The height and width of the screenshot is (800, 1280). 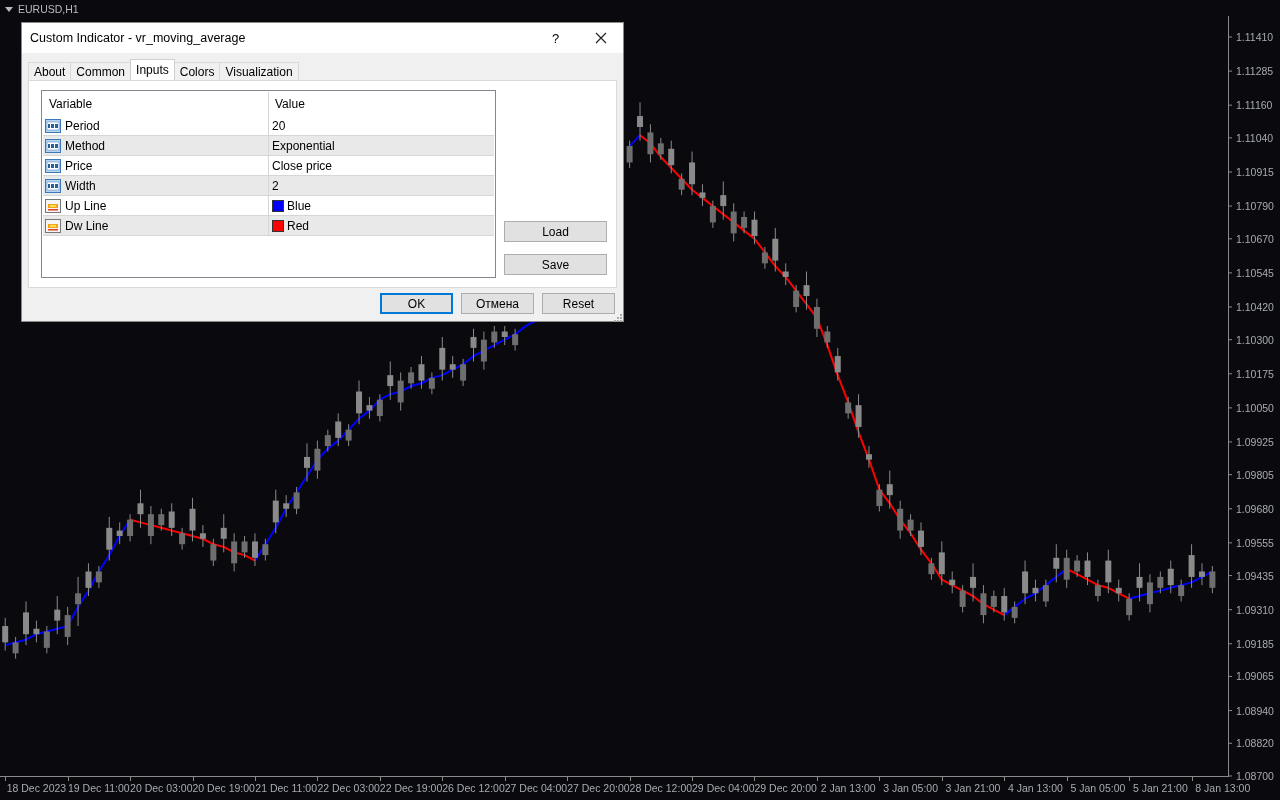 I want to click on variable-value: Close price, so click(x=302, y=165).